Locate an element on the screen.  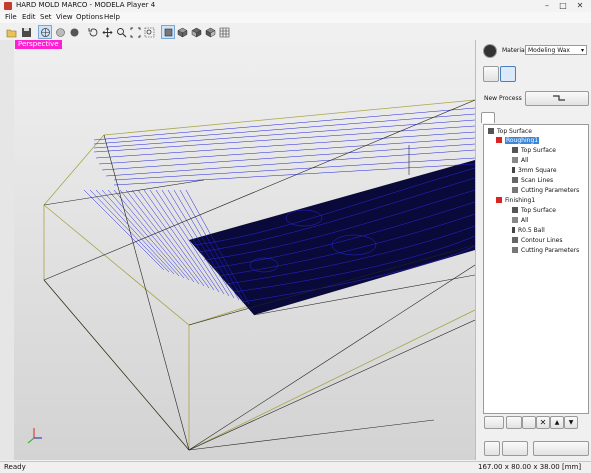
minimize-icon: – is located at coordinates (547, 5).